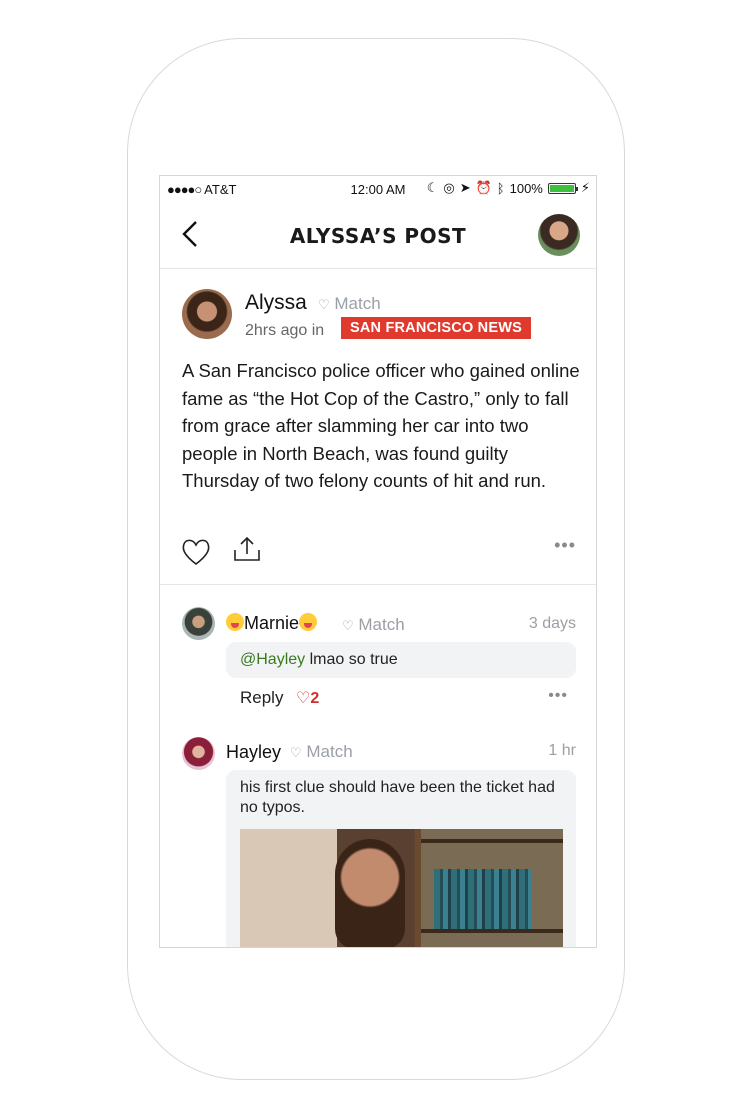 This screenshot has width=756, height=1116. Describe the element at coordinates (436, 328) in the screenshot. I see `channel-badge: SAN FRANCISCO NEWS` at that location.